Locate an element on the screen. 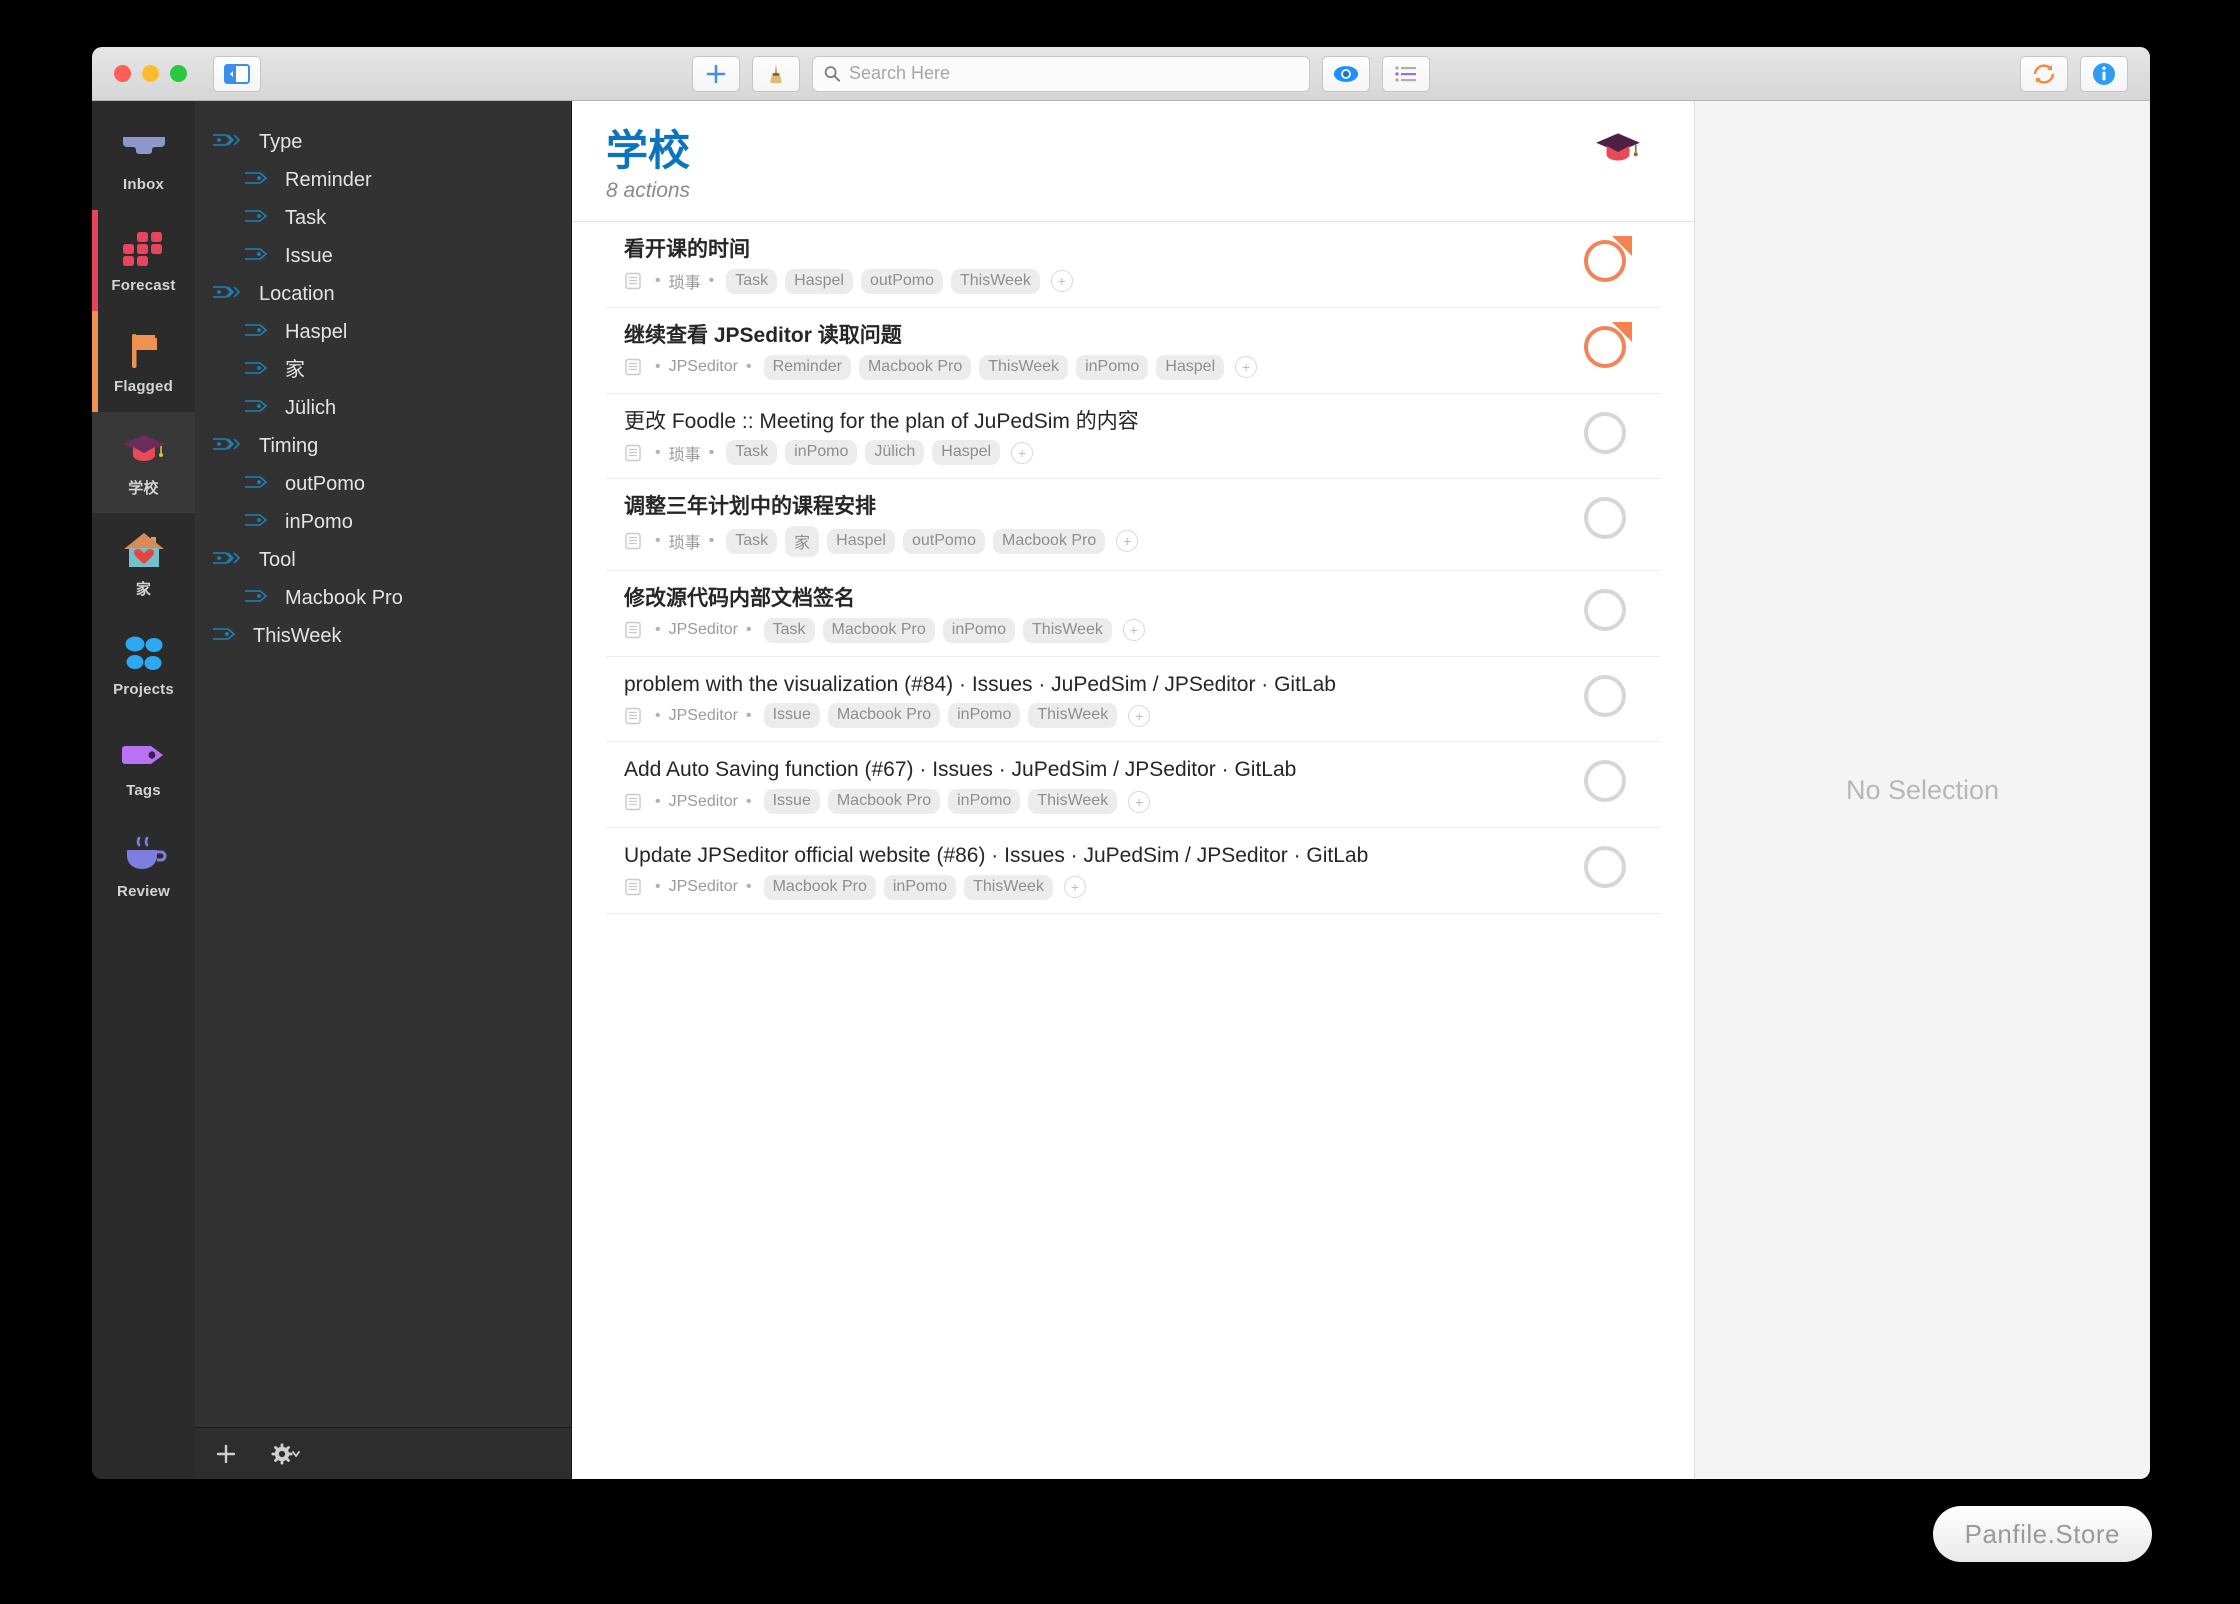 This screenshot has width=2240, height=1604. cleanup-button is located at coordinates (776, 73).